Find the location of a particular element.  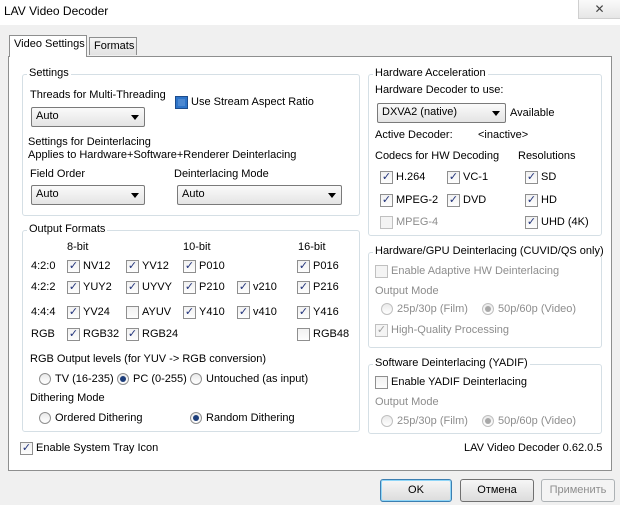

untouched-label: Untouched (as input) is located at coordinates (257, 379).